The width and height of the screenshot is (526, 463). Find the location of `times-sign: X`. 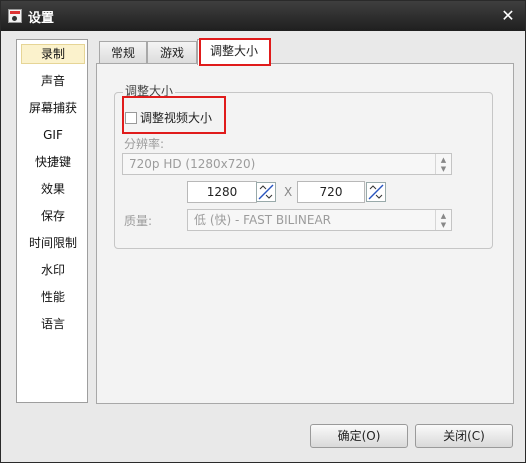

times-sign: X is located at coordinates (288, 192).